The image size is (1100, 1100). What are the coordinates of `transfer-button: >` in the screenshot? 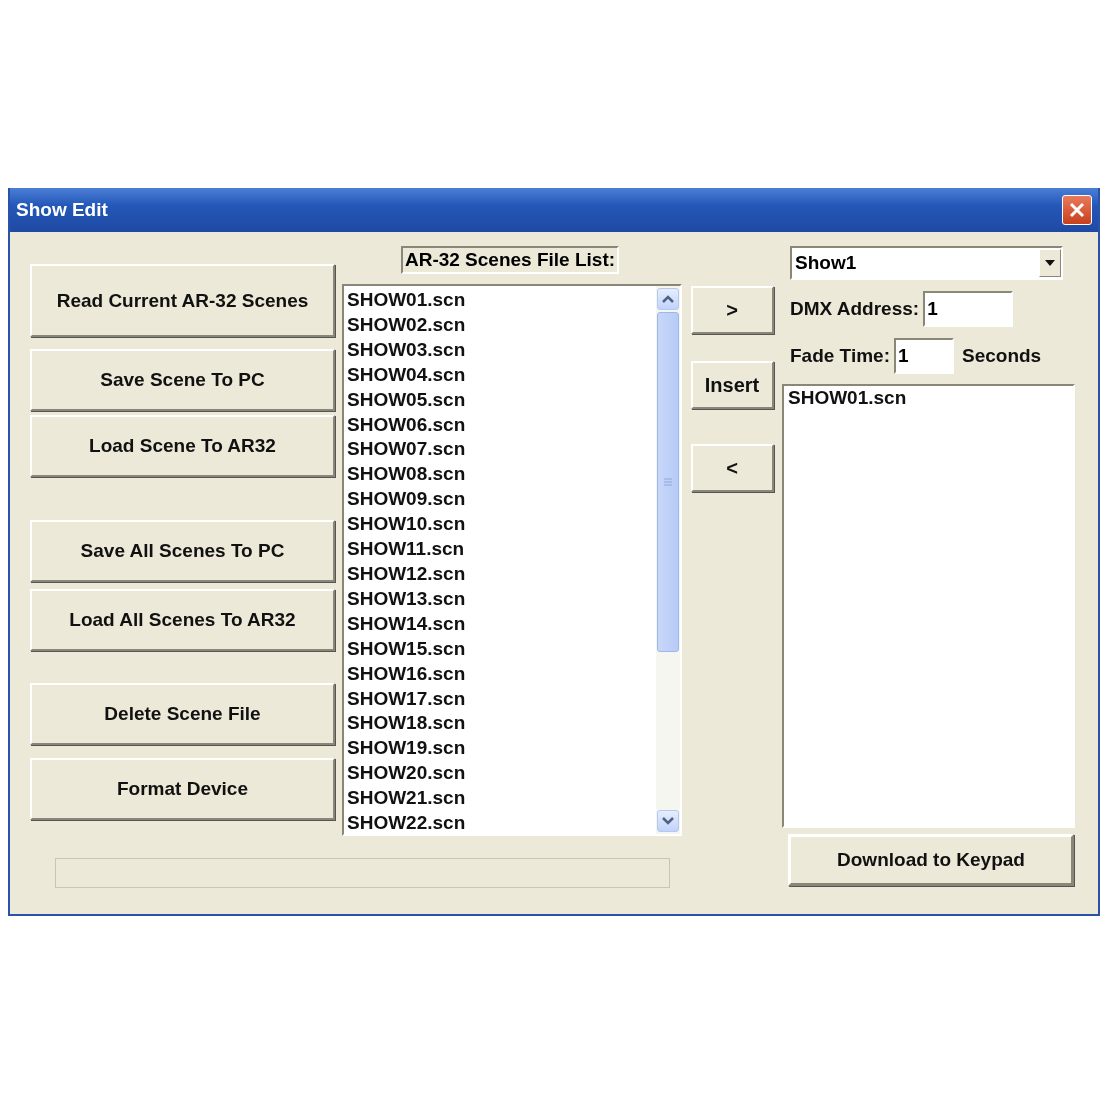 It's located at (732, 310).